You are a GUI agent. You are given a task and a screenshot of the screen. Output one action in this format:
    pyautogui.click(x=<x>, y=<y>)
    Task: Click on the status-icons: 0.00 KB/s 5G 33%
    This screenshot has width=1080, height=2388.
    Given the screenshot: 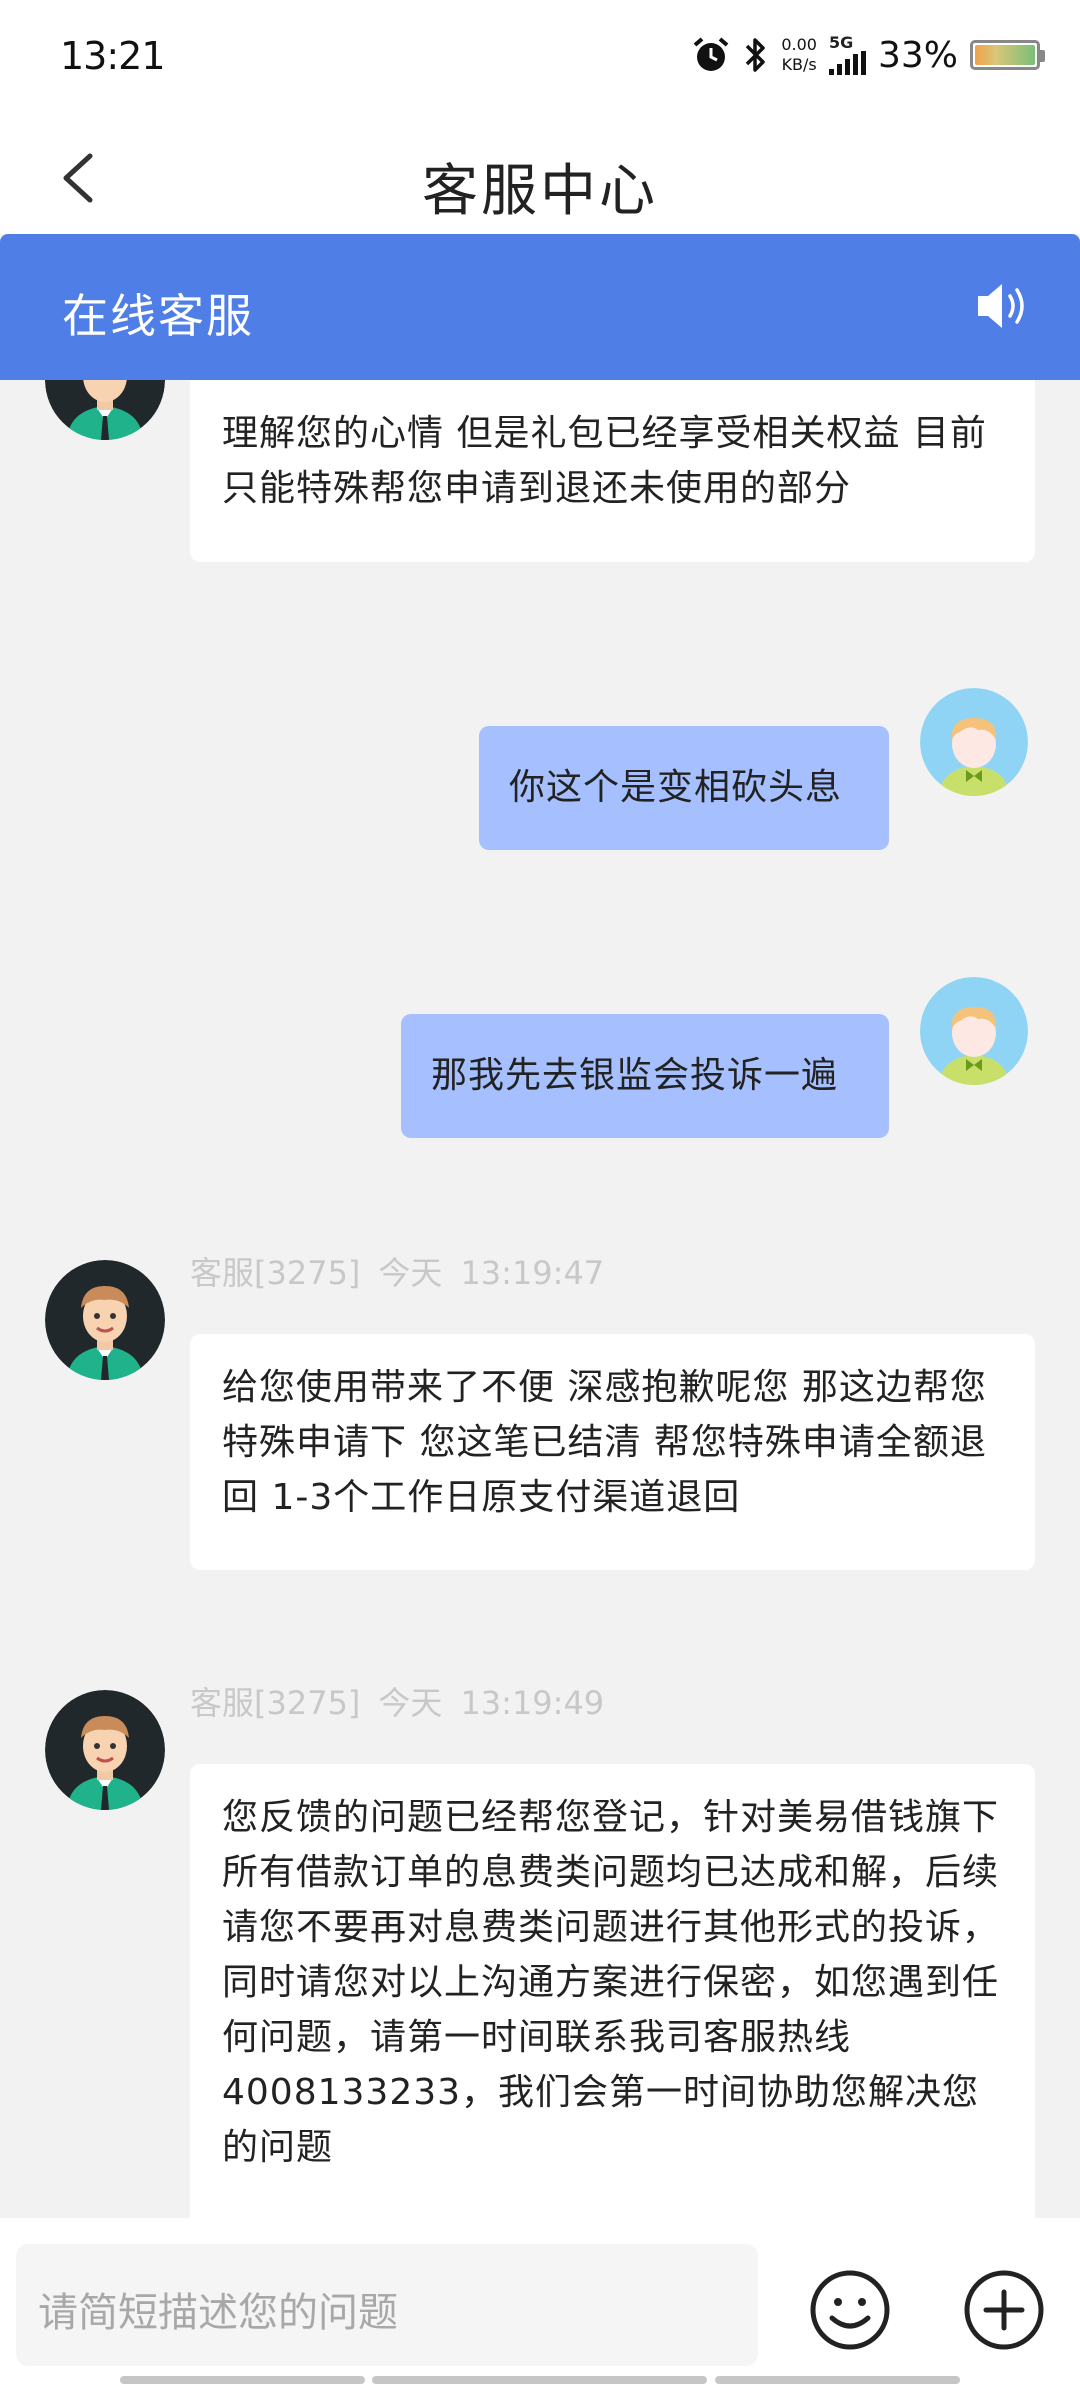 What is the action you would take?
    pyautogui.click(x=868, y=55)
    